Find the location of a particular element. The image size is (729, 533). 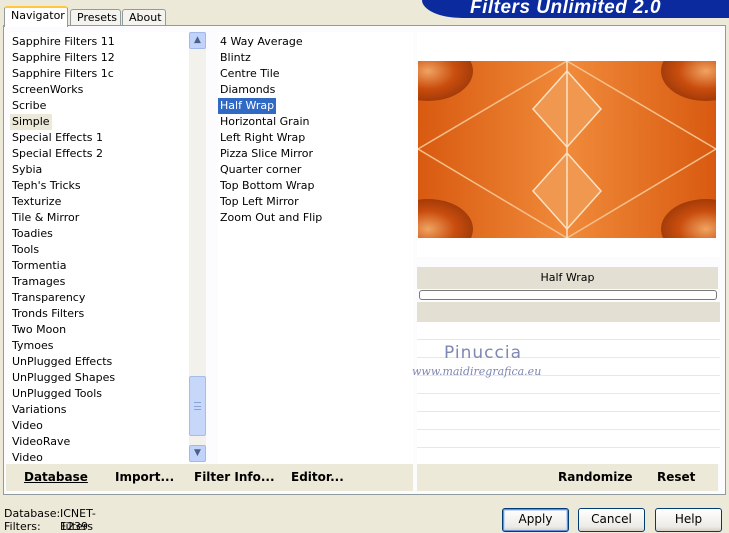

brand-banner: Filters Unlimited 2.0 is located at coordinates (575, 9).